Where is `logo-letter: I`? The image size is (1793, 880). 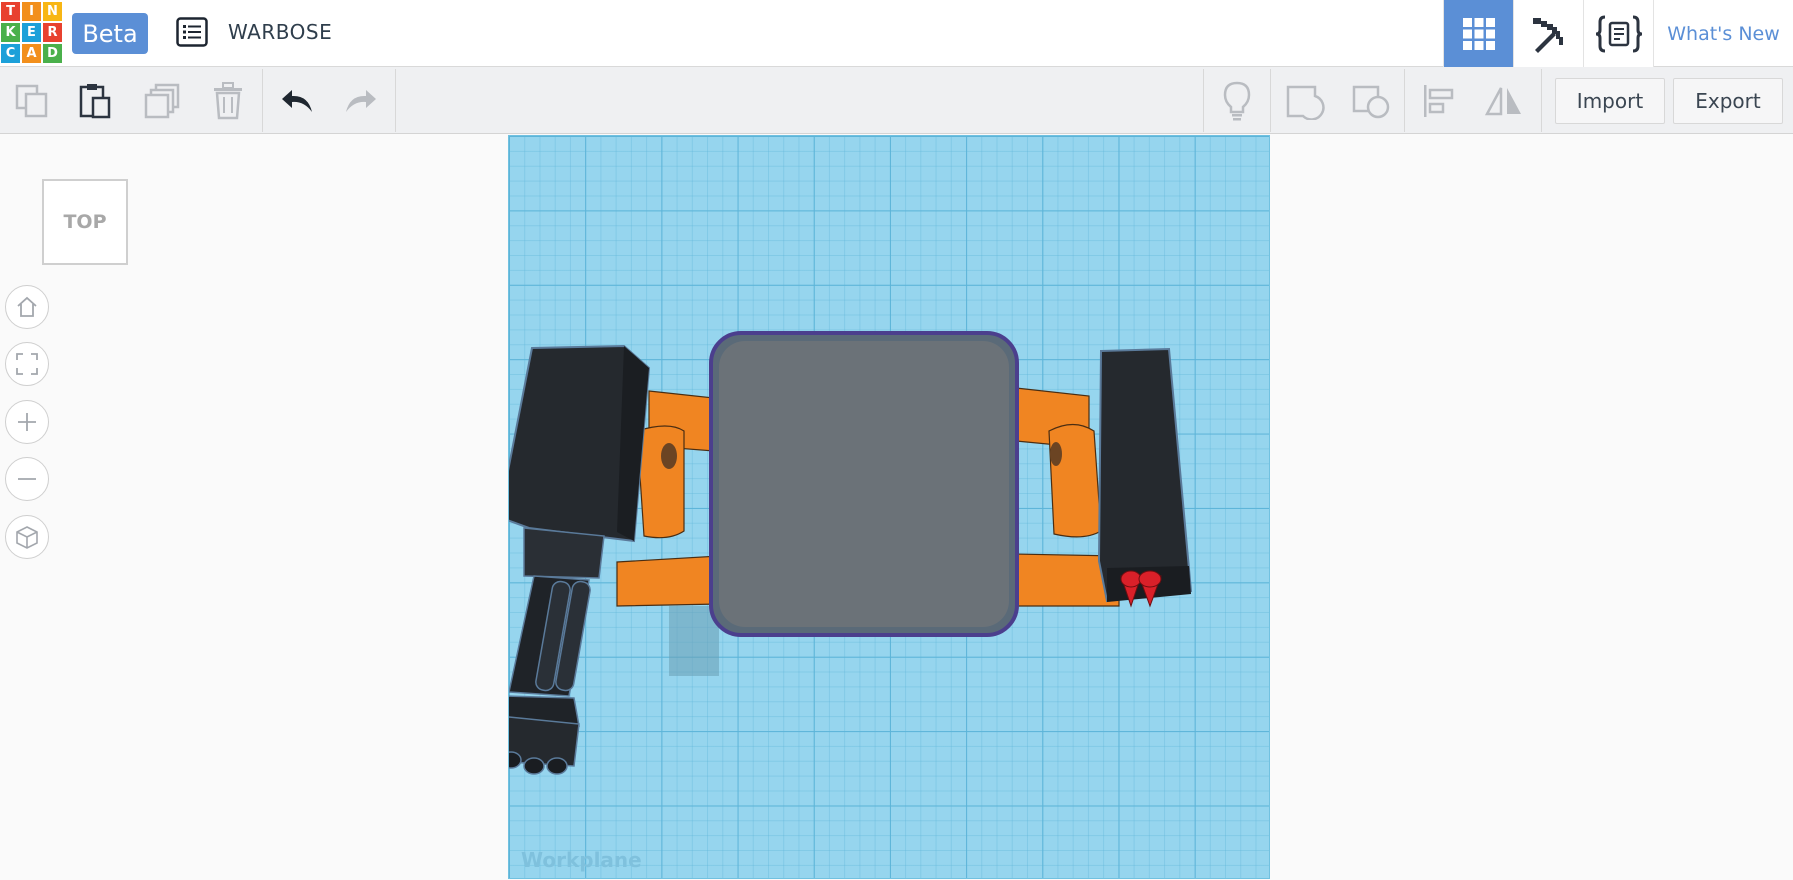
logo-letter: I is located at coordinates (31, 11).